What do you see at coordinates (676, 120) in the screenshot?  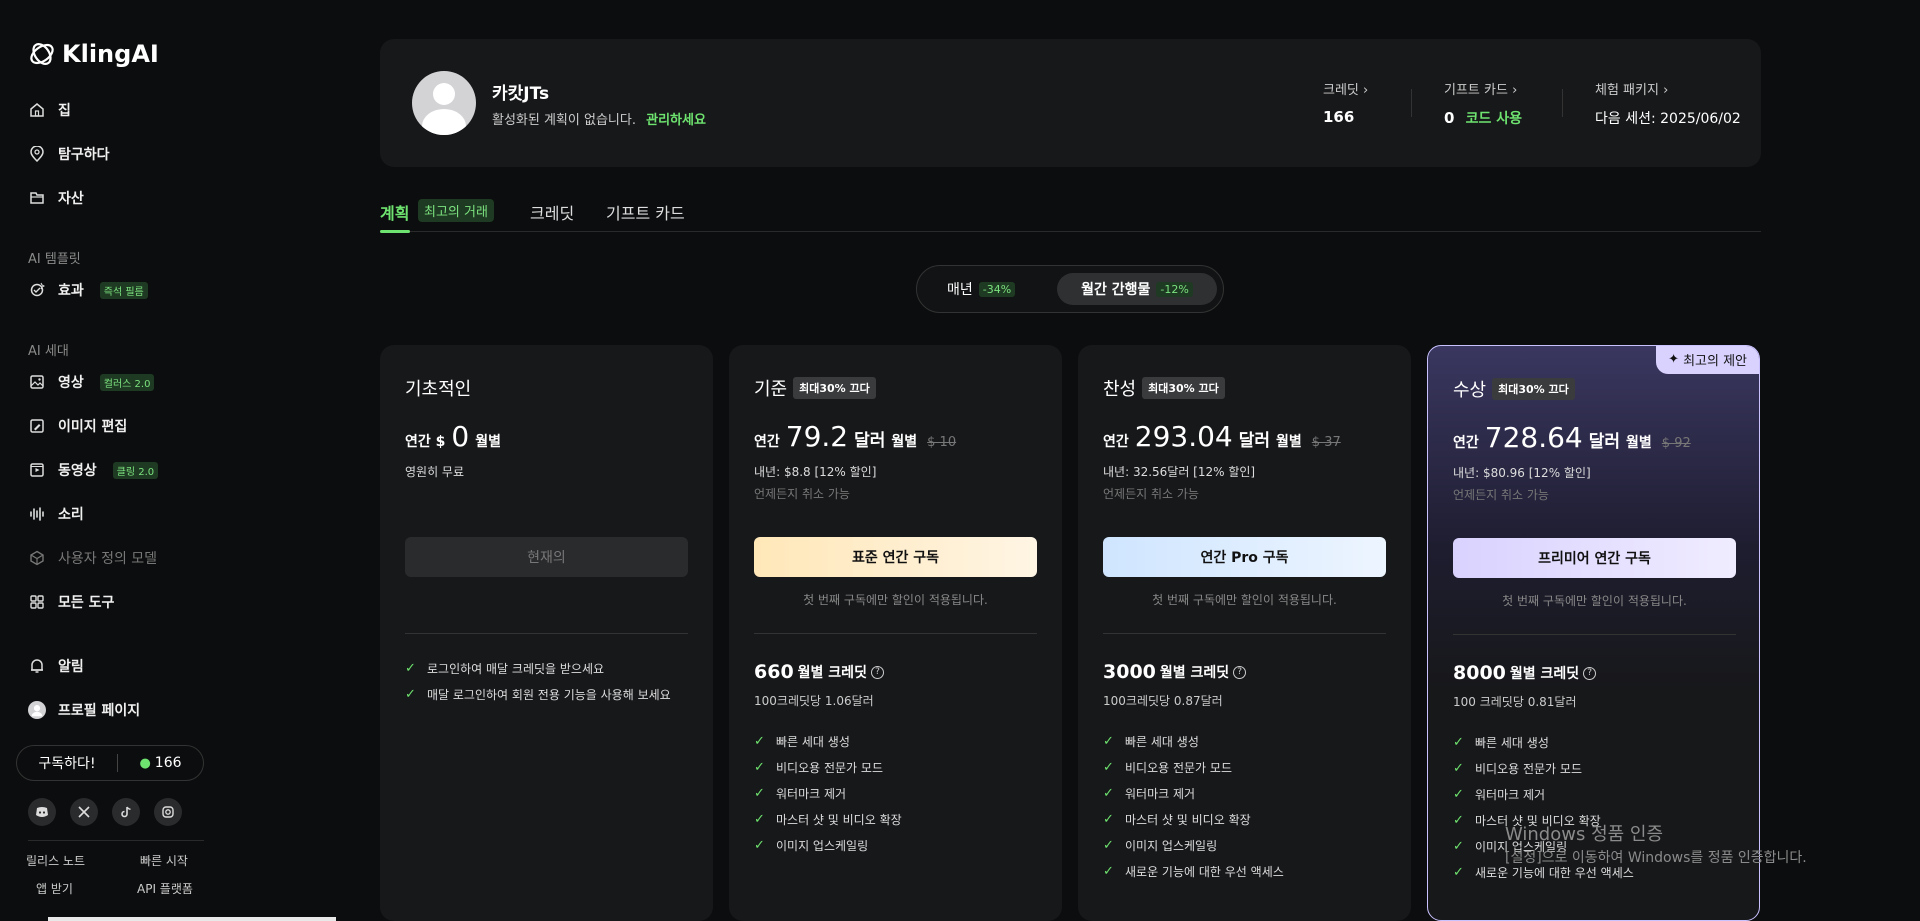 I see `manage-link: 관리하세요` at bounding box center [676, 120].